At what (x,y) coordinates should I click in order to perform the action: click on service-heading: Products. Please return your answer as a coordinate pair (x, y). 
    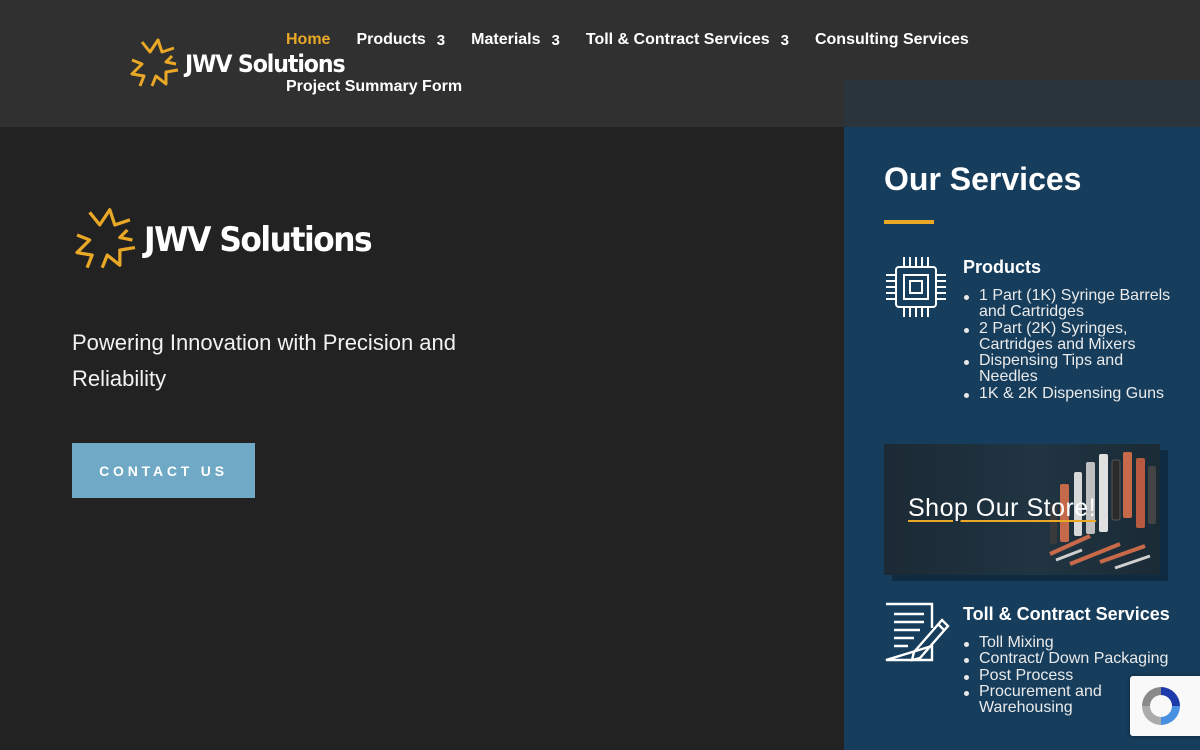
    Looking at the image, I should click on (1002, 267).